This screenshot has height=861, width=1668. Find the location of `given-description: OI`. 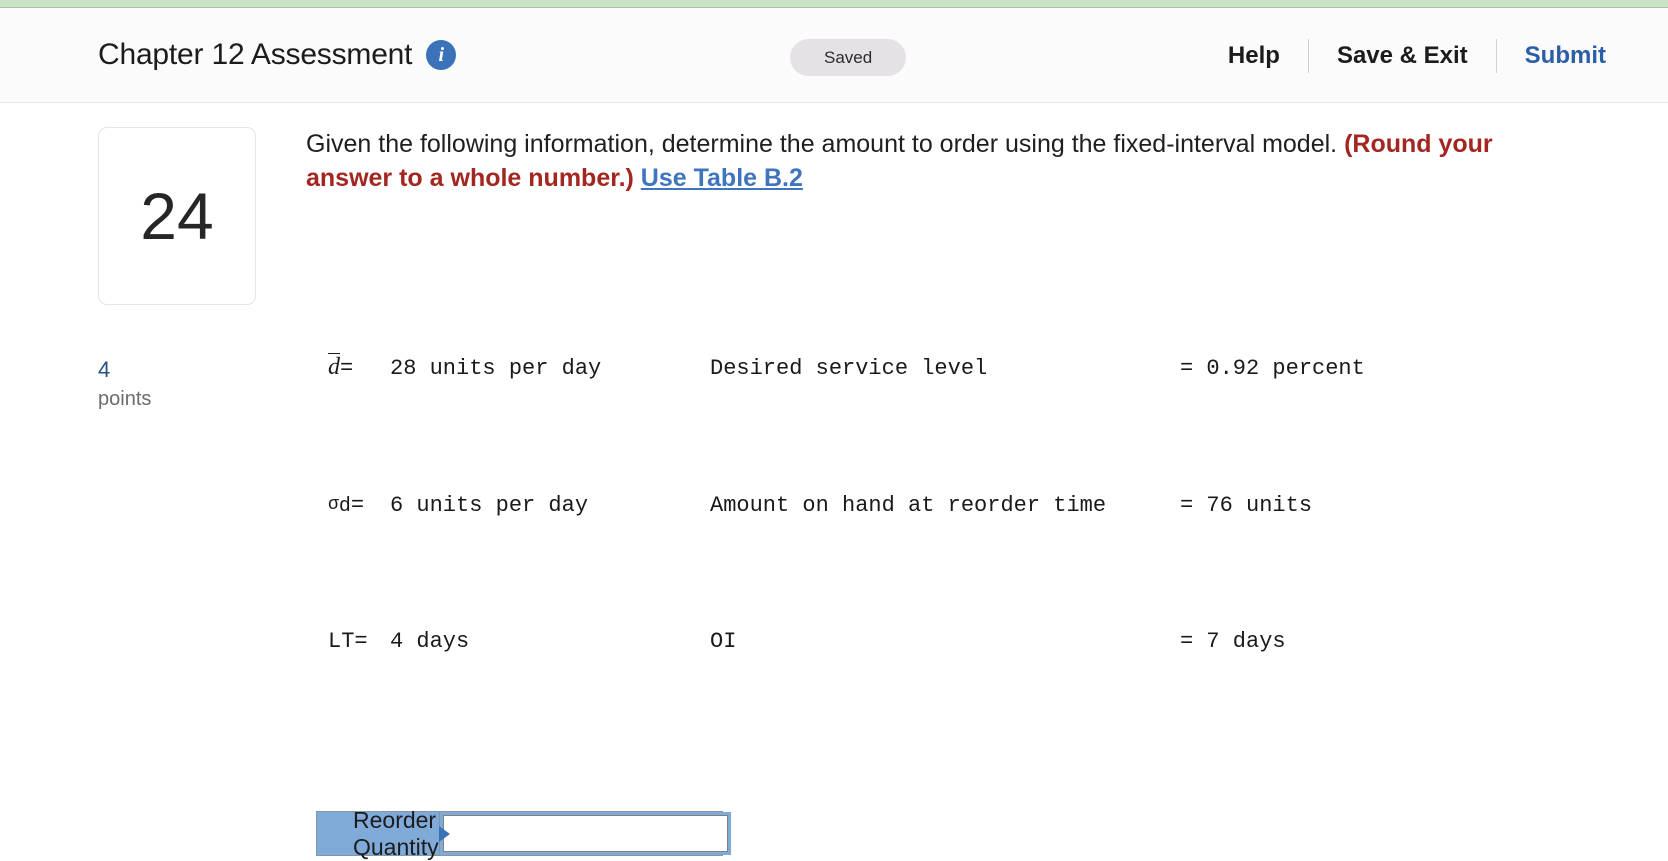

given-description: OI is located at coordinates (723, 642).